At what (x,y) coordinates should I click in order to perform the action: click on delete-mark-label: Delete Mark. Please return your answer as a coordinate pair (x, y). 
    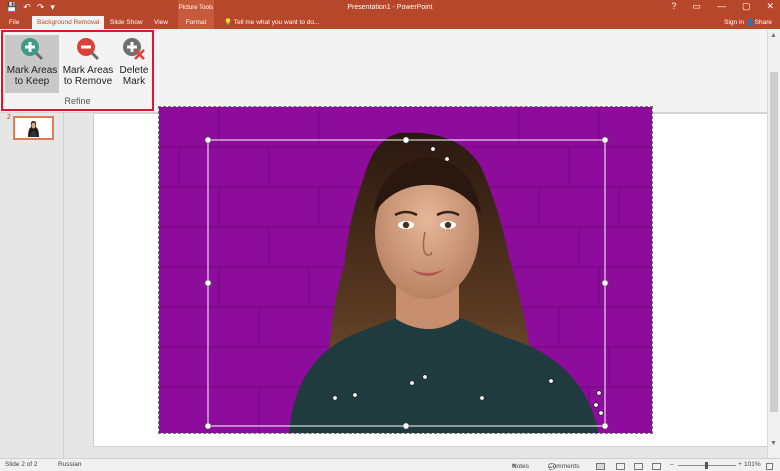
    Looking at the image, I should click on (134, 76).